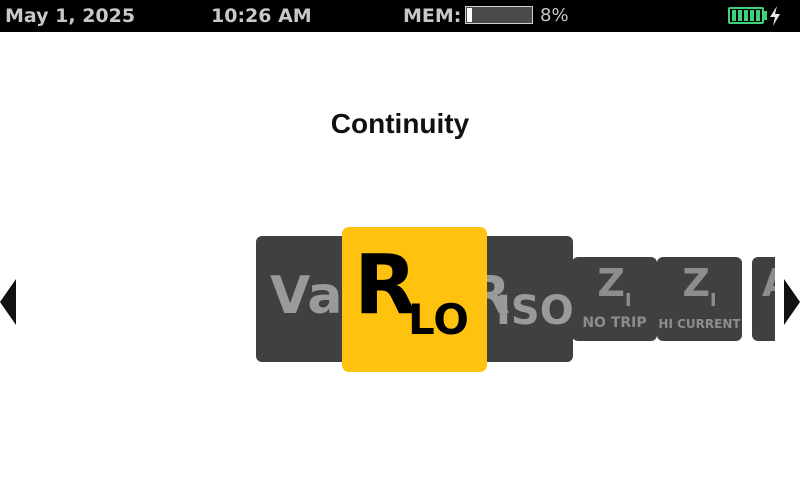  I want to click on triangle-left-icon, so click(8, 302).